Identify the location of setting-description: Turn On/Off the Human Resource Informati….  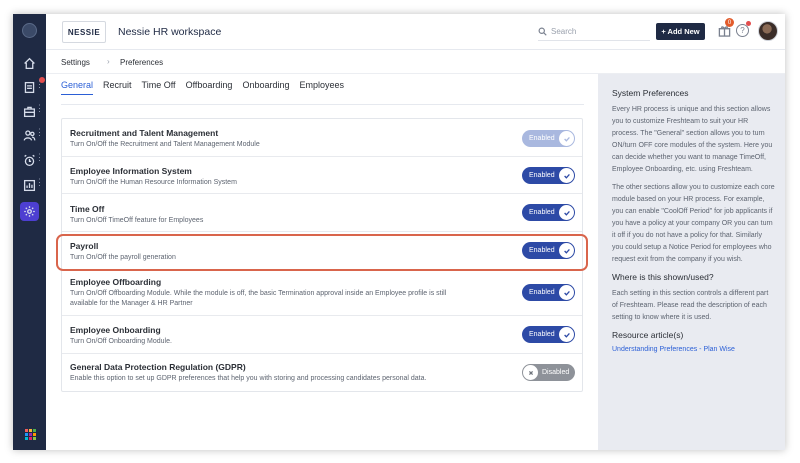
(153, 182).